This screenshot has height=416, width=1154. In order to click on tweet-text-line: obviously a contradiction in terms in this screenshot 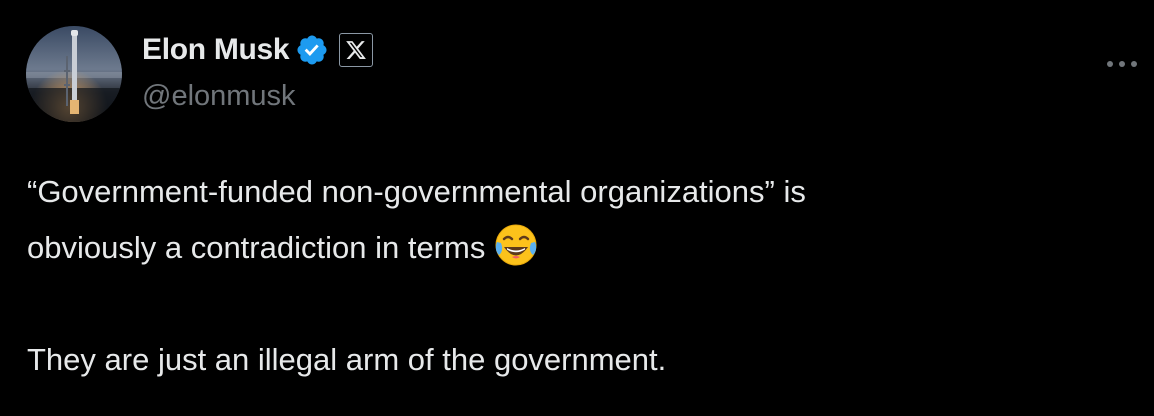, I will do `click(577, 248)`.